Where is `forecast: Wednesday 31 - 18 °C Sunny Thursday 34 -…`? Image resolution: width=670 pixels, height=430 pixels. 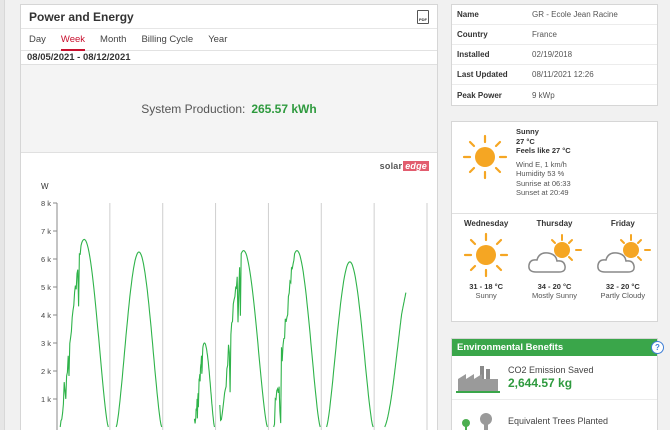
forecast: Wednesday 31 - 18 °C Sunny Thursday 34 -… is located at coordinates (554, 268).